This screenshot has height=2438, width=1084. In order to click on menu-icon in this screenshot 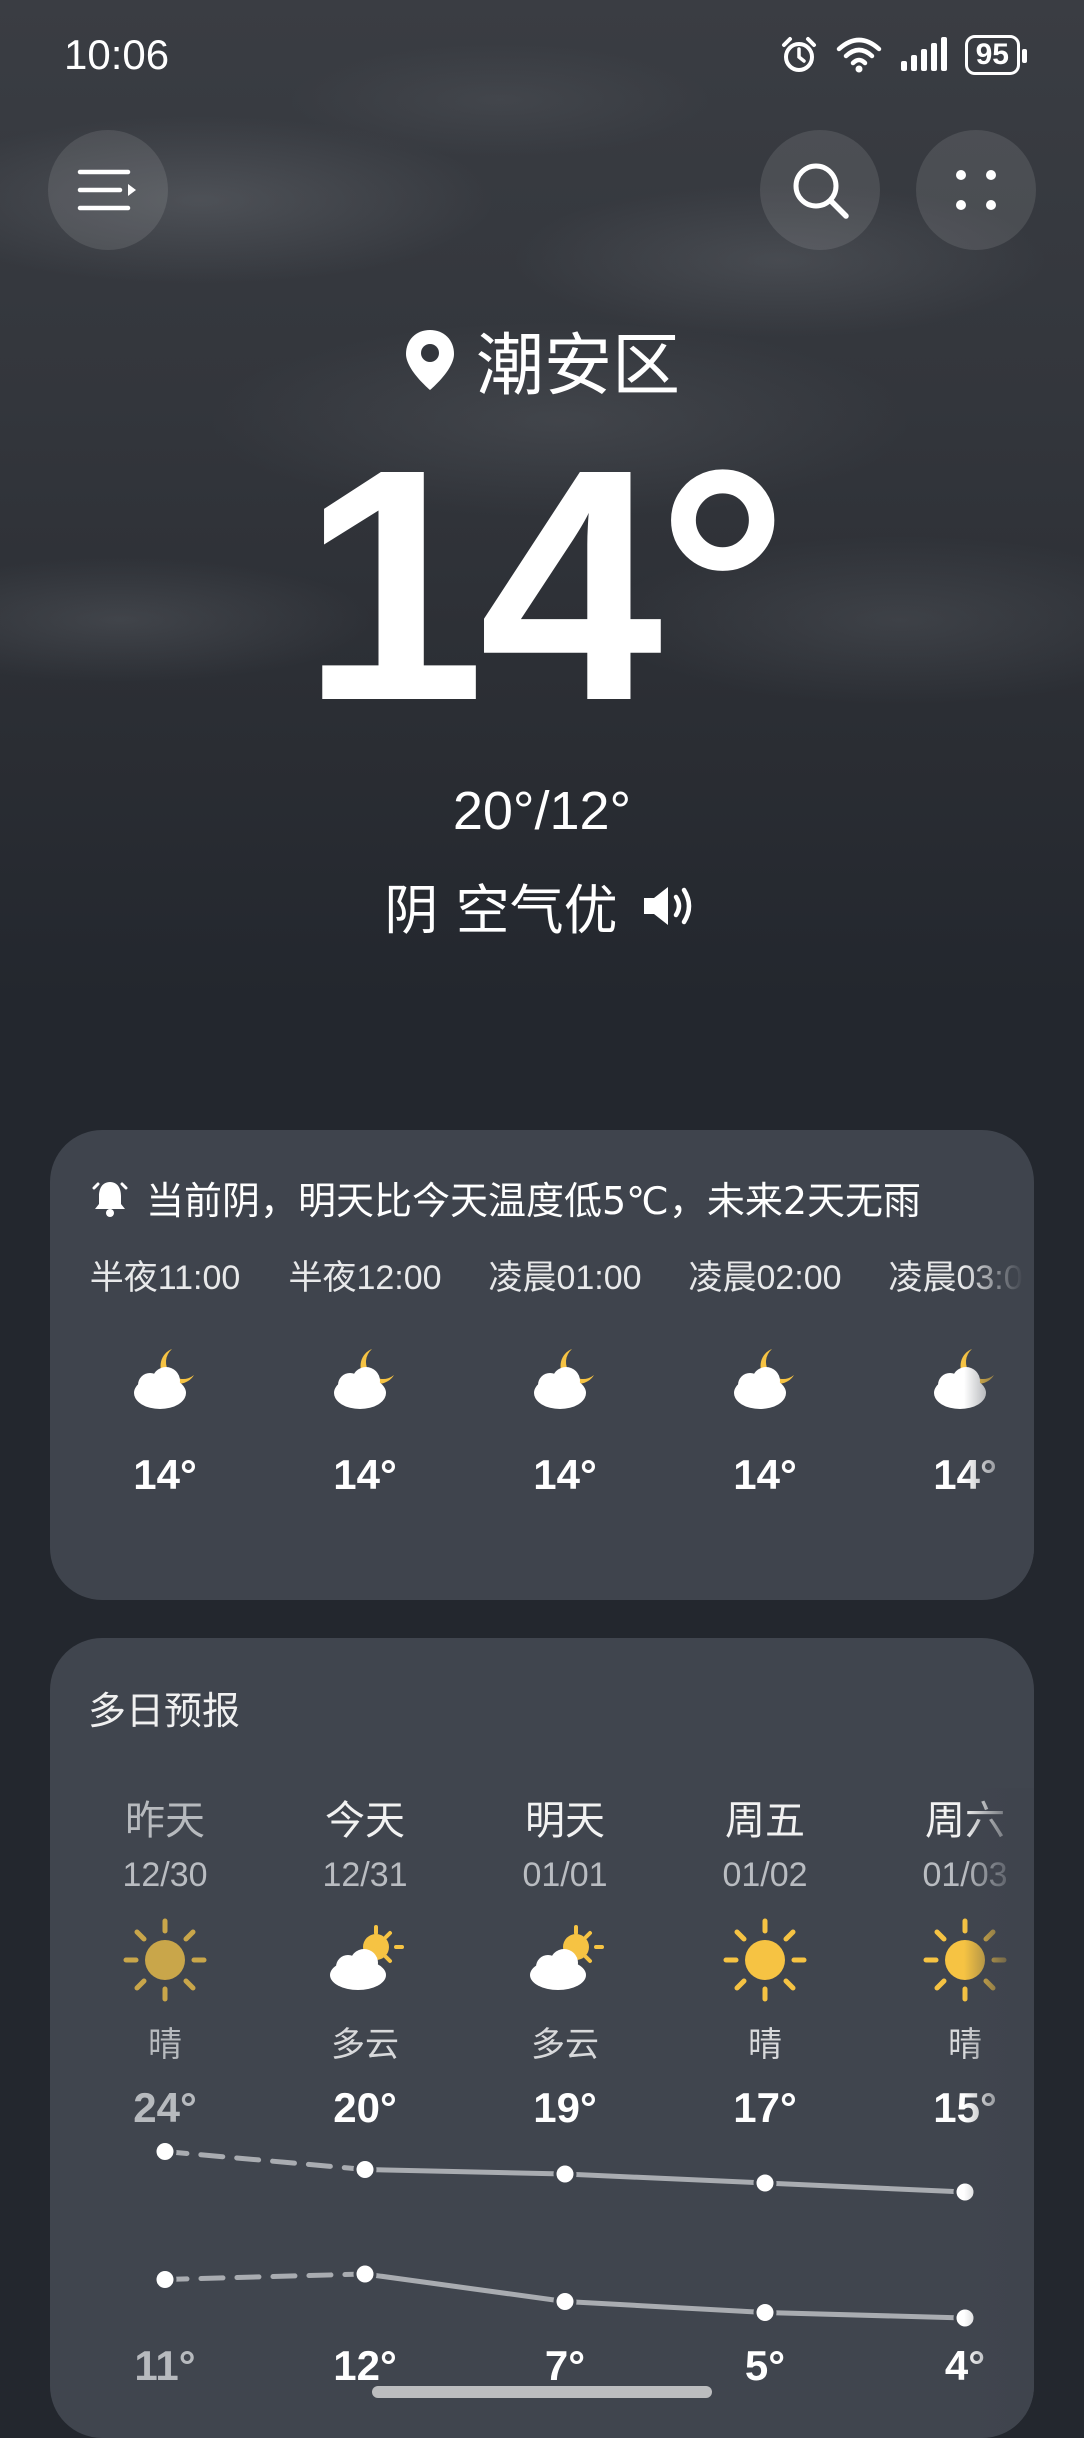, I will do `click(106, 190)`.